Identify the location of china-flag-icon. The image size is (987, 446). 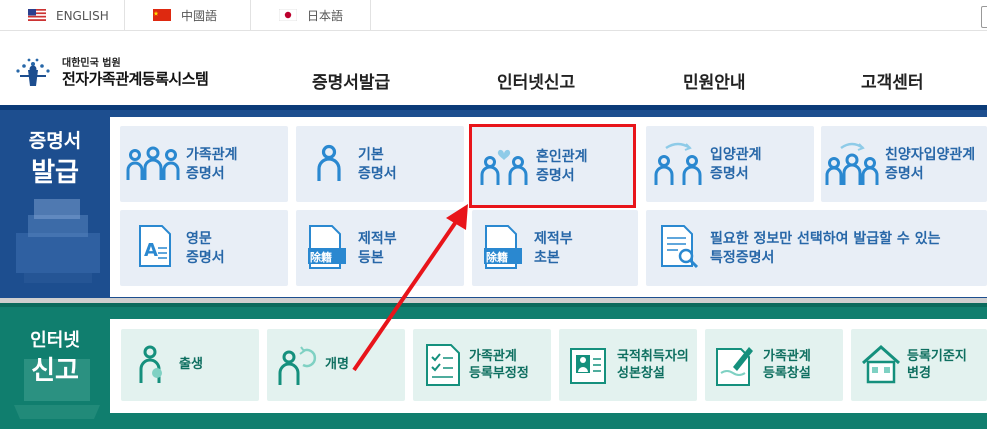
(162, 15).